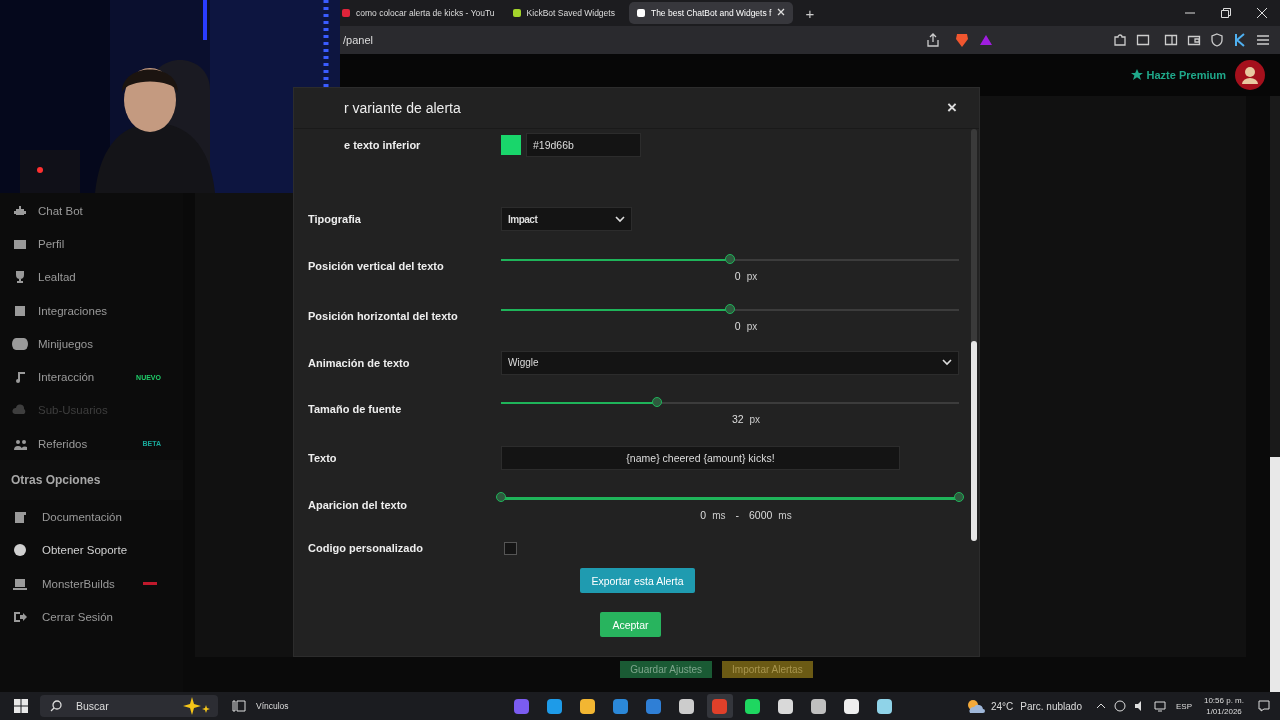 This screenshot has width=1280, height=720. What do you see at coordinates (402, 108) in the screenshot?
I see `modal-title: r variante de alerta` at bounding box center [402, 108].